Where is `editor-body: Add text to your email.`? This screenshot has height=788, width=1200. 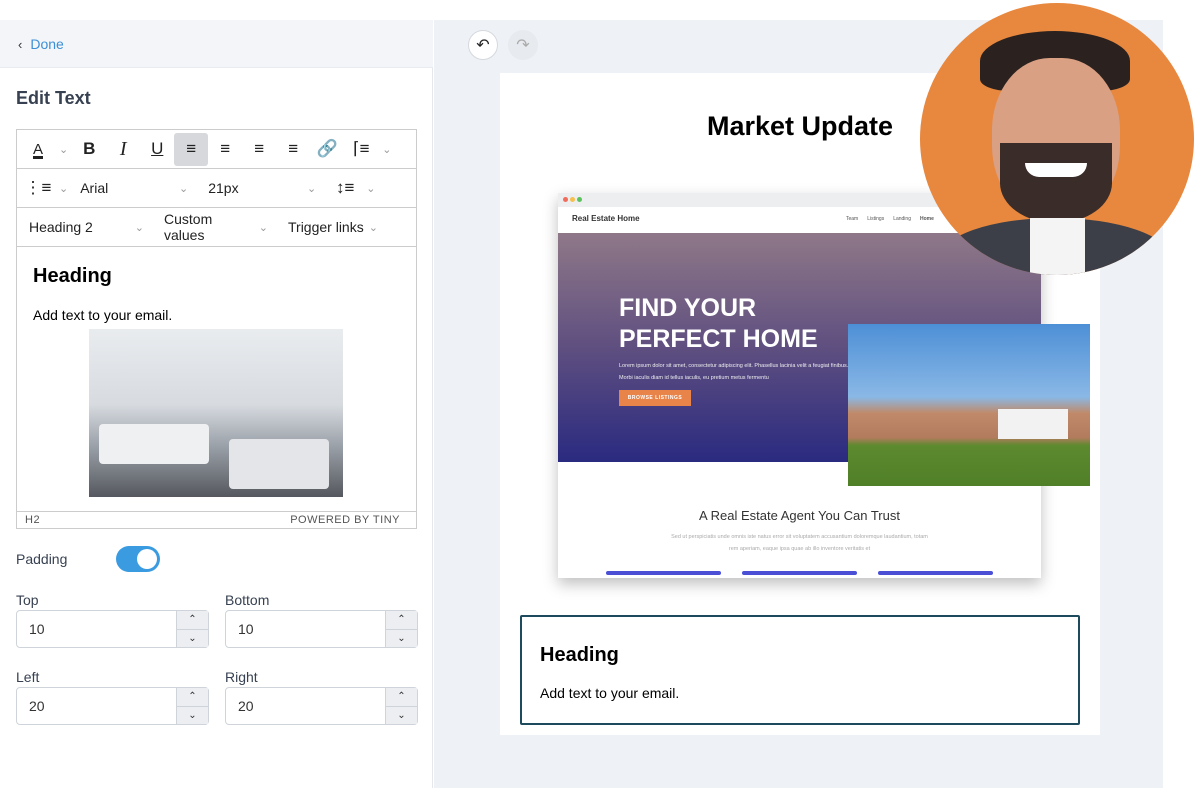 editor-body: Add text to your email. is located at coordinates (103, 315).